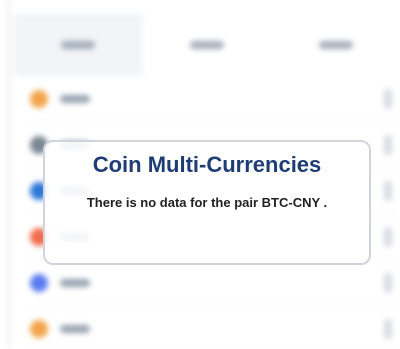  I want to click on widget-title: Coin Multi-Currencies, so click(207, 164).